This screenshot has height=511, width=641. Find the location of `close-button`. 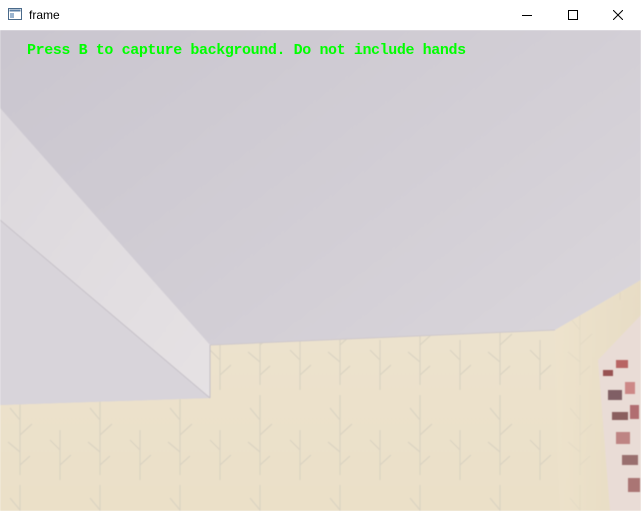

close-button is located at coordinates (618, 15).